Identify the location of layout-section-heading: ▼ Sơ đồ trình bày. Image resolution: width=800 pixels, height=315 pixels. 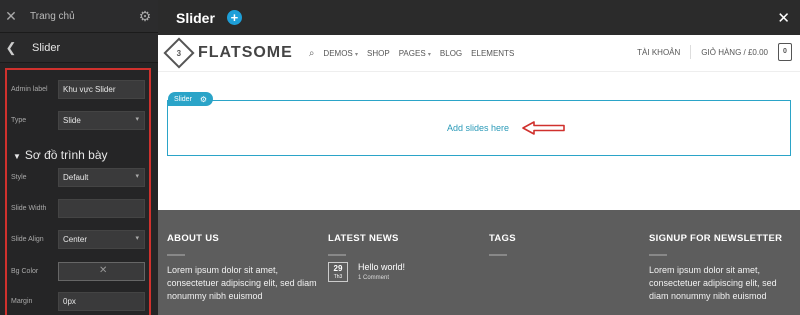
(60, 155).